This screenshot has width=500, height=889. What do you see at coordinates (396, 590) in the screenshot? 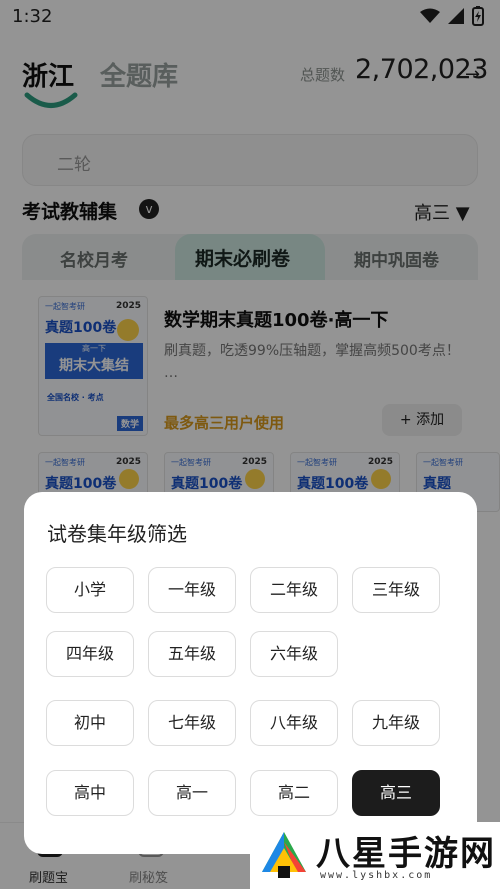
I see `chip-grade-3: 三年级` at bounding box center [396, 590].